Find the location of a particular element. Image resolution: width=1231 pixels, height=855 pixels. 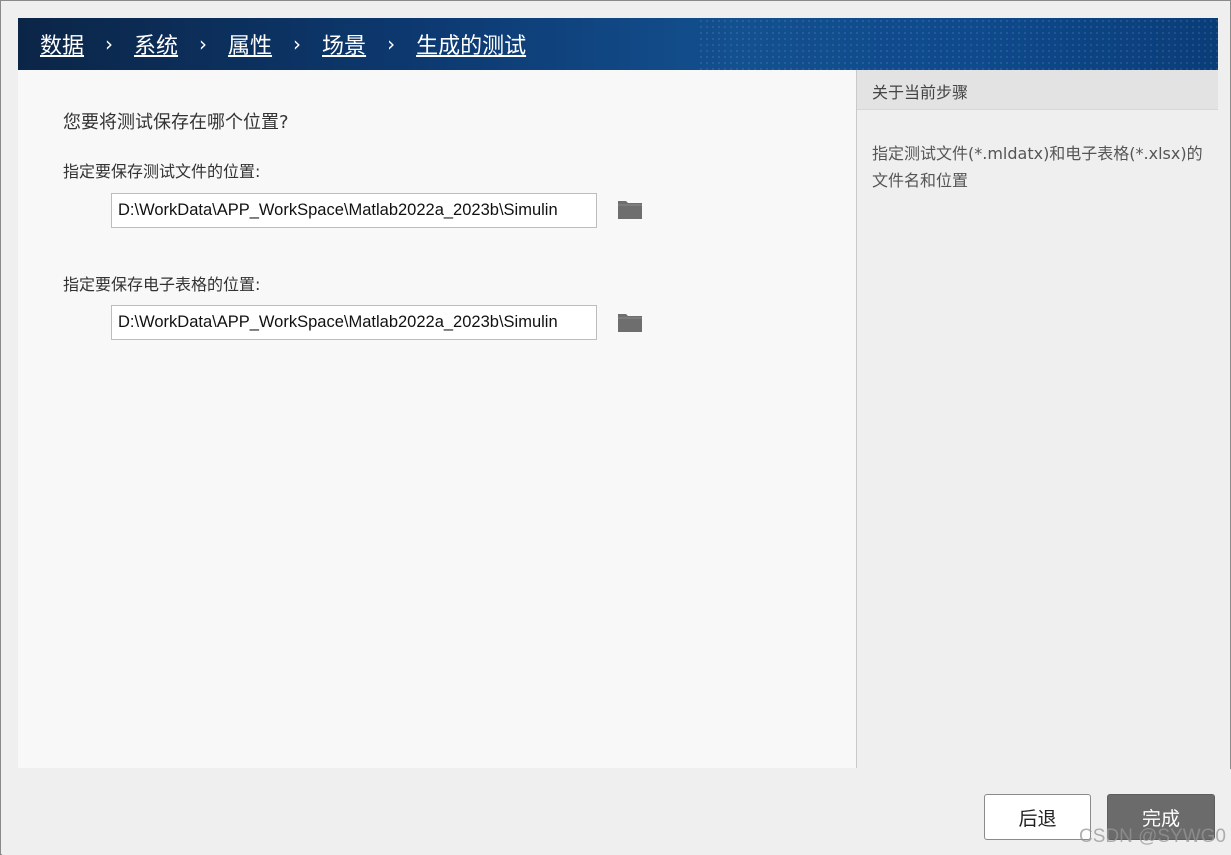

breadcrumb-item-system: 系统 is located at coordinates (156, 44).